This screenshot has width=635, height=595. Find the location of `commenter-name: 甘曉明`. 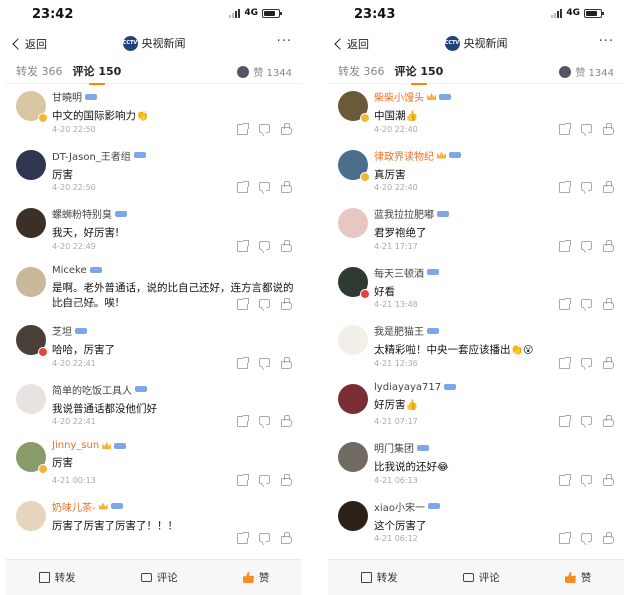

commenter-name: 甘曉明 is located at coordinates (67, 96).